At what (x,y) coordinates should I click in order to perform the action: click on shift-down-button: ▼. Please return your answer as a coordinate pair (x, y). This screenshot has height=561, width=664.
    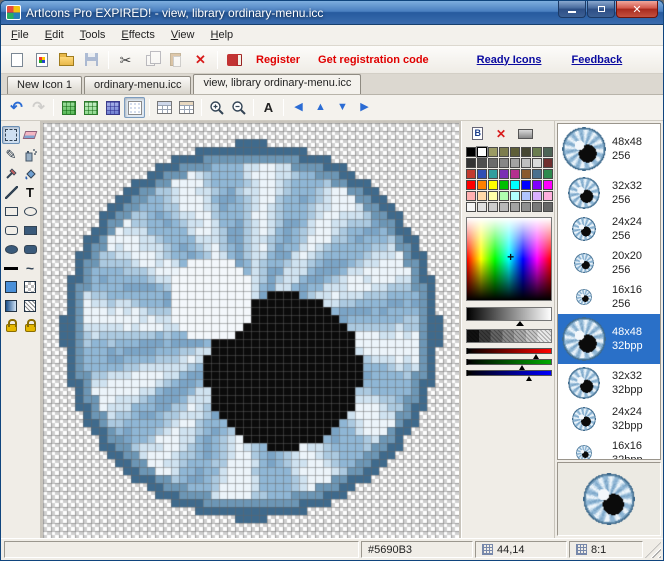
    Looking at the image, I should click on (342, 107).